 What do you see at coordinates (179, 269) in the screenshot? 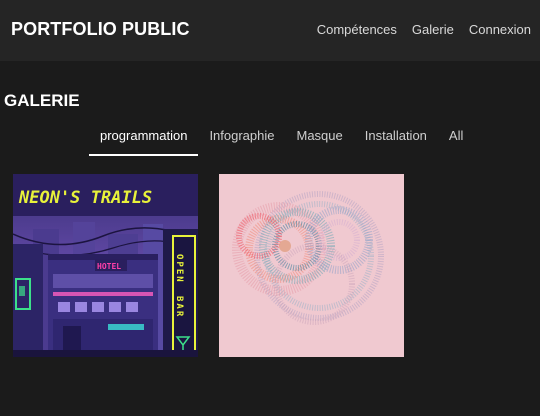
I see `open-sign: OPEN` at bounding box center [179, 269].